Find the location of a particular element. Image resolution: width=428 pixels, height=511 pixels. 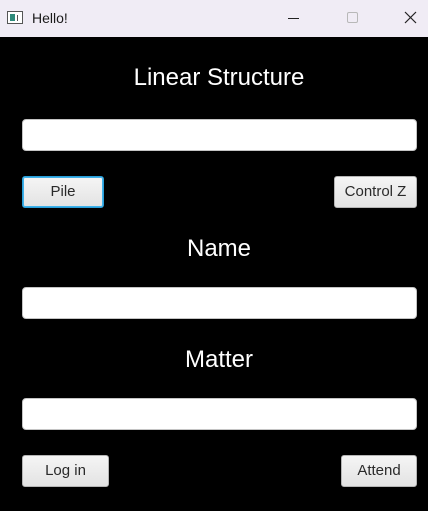

app-icon is located at coordinates (15, 17).